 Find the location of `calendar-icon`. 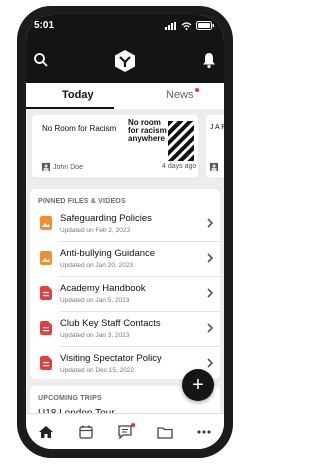

calendar-icon is located at coordinates (86, 432).